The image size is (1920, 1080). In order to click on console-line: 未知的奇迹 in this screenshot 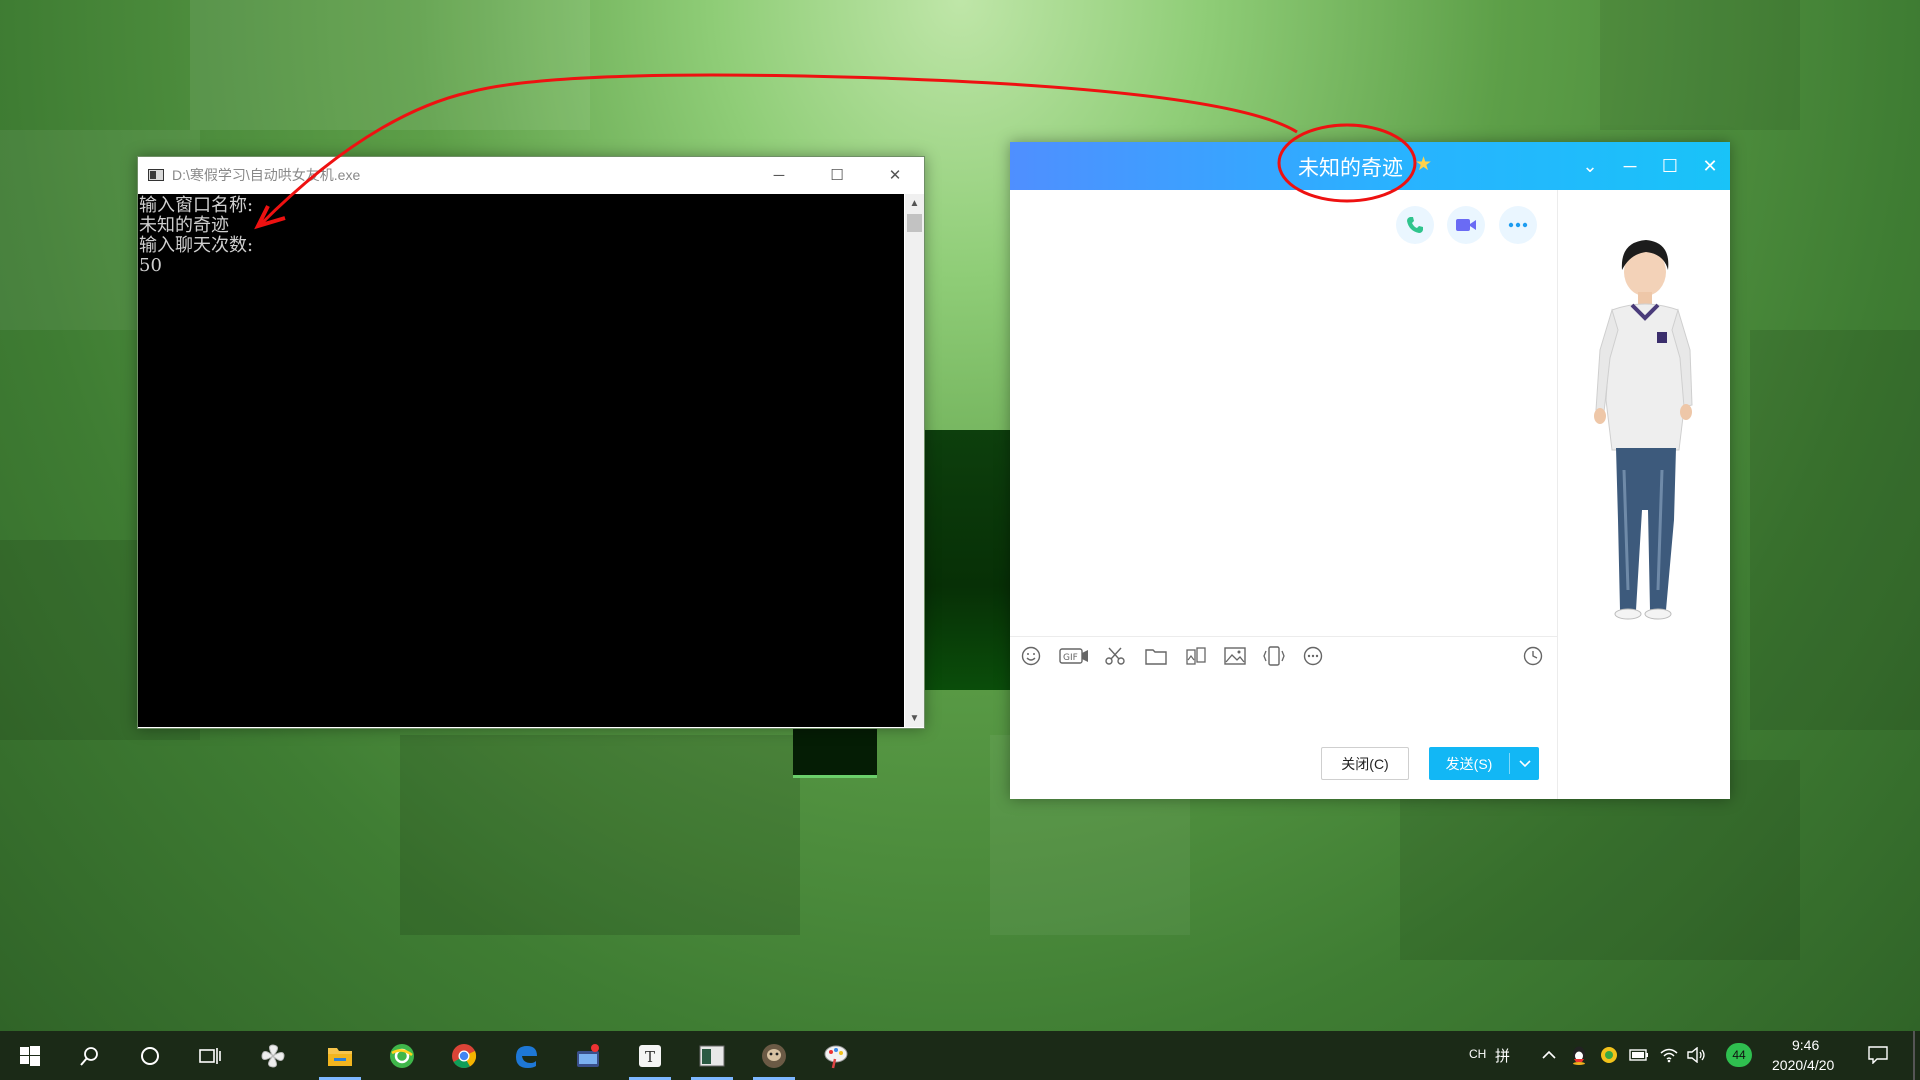, I will do `click(184, 225)`.